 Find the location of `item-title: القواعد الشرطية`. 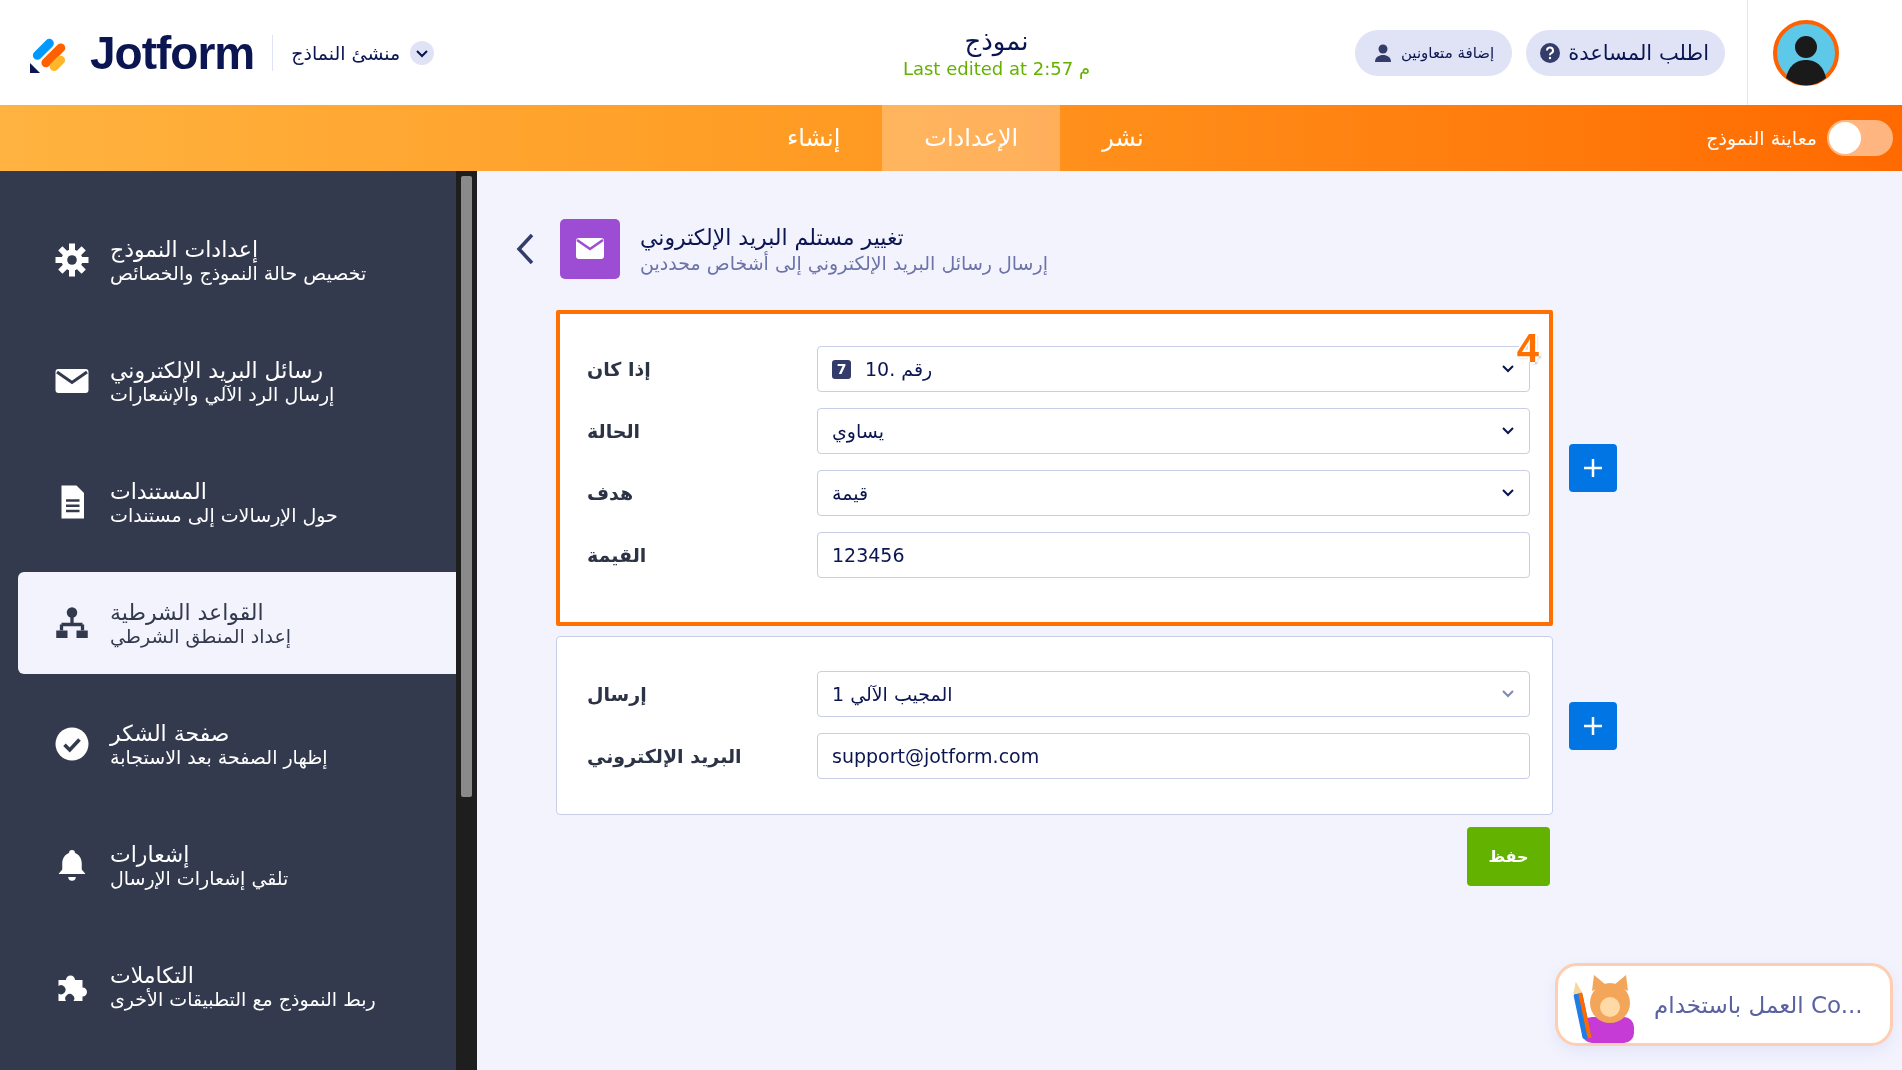

item-title: القواعد الشرطية is located at coordinates (187, 612).